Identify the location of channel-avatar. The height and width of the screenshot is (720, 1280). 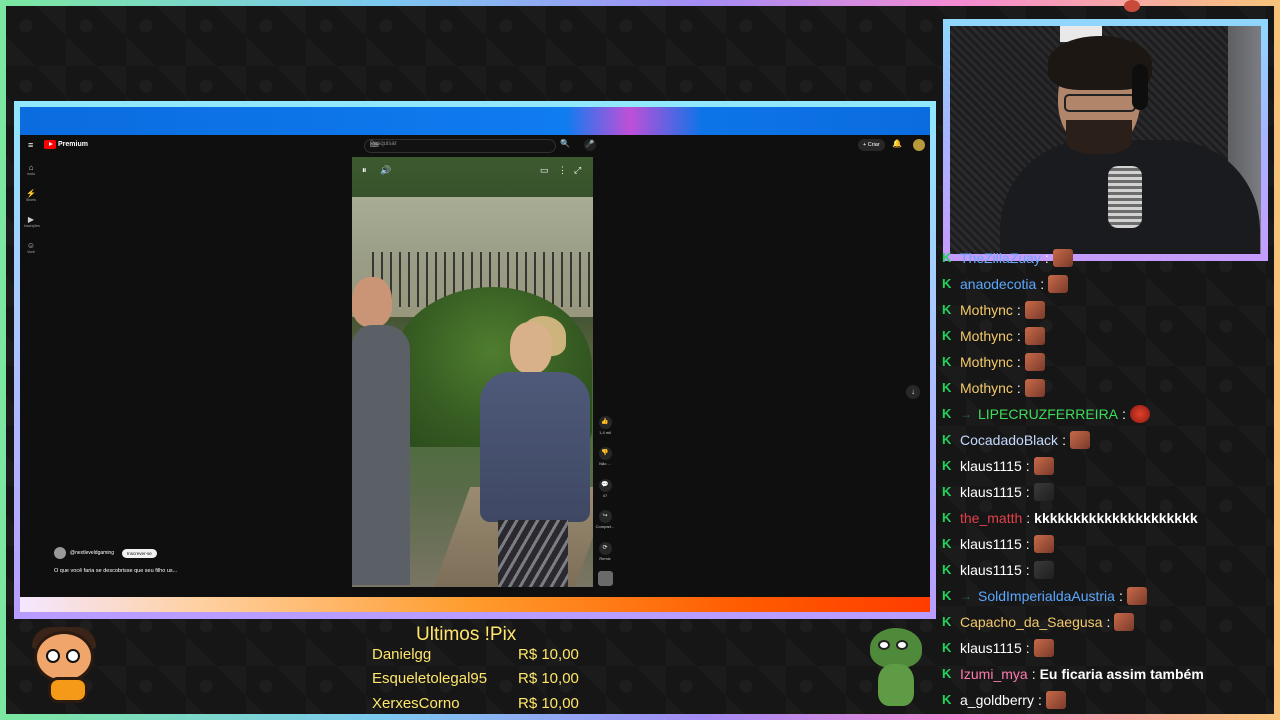
(60, 553).